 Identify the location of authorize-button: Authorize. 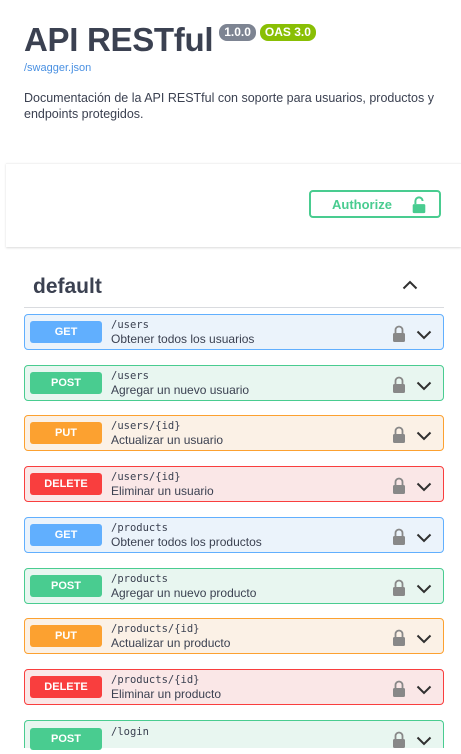
(375, 204).